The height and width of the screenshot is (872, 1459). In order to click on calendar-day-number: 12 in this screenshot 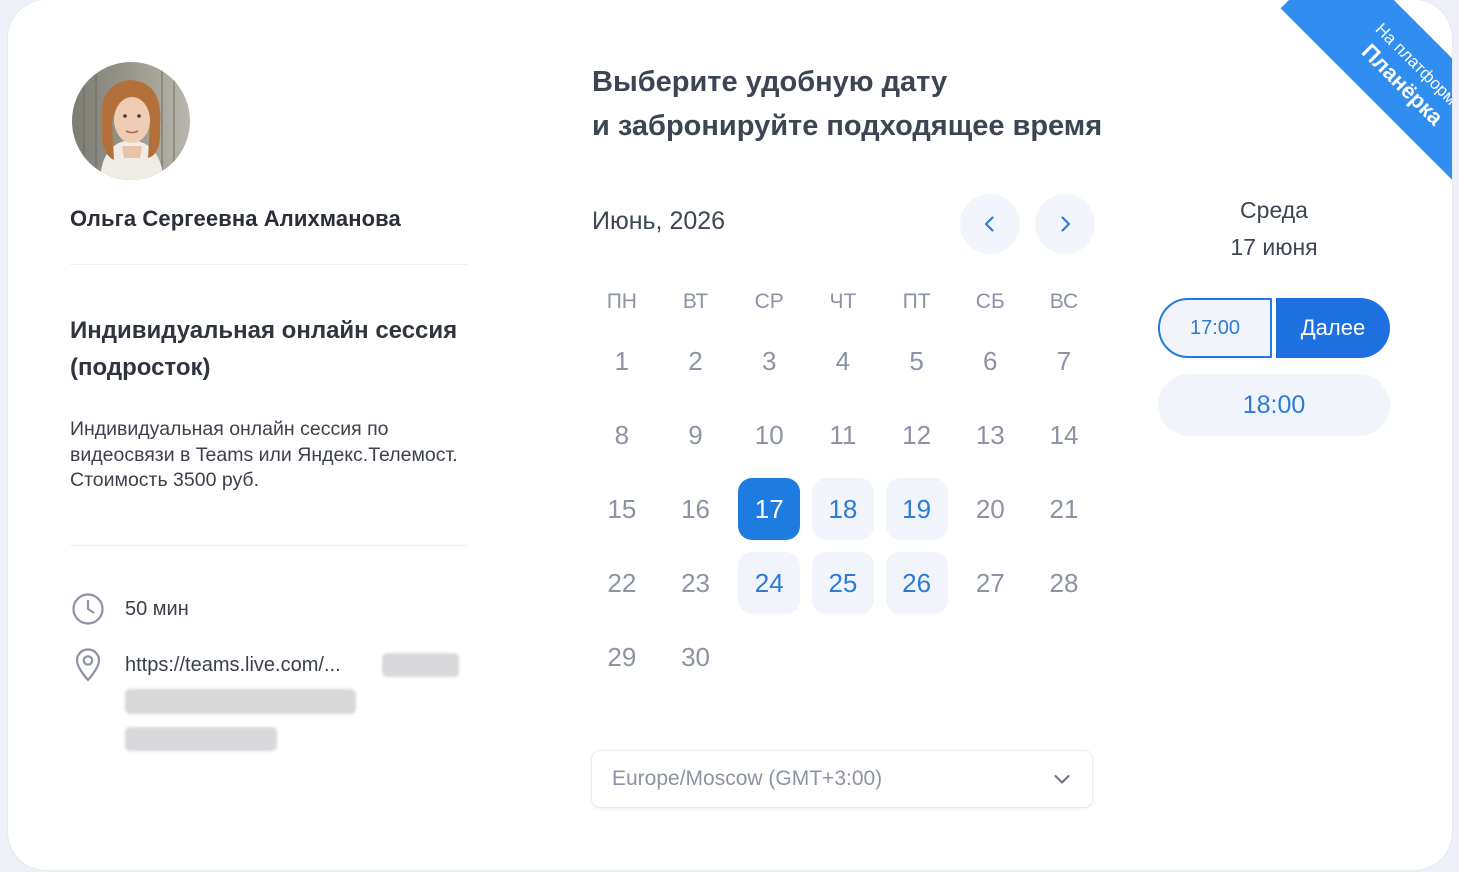, I will do `click(917, 434)`.